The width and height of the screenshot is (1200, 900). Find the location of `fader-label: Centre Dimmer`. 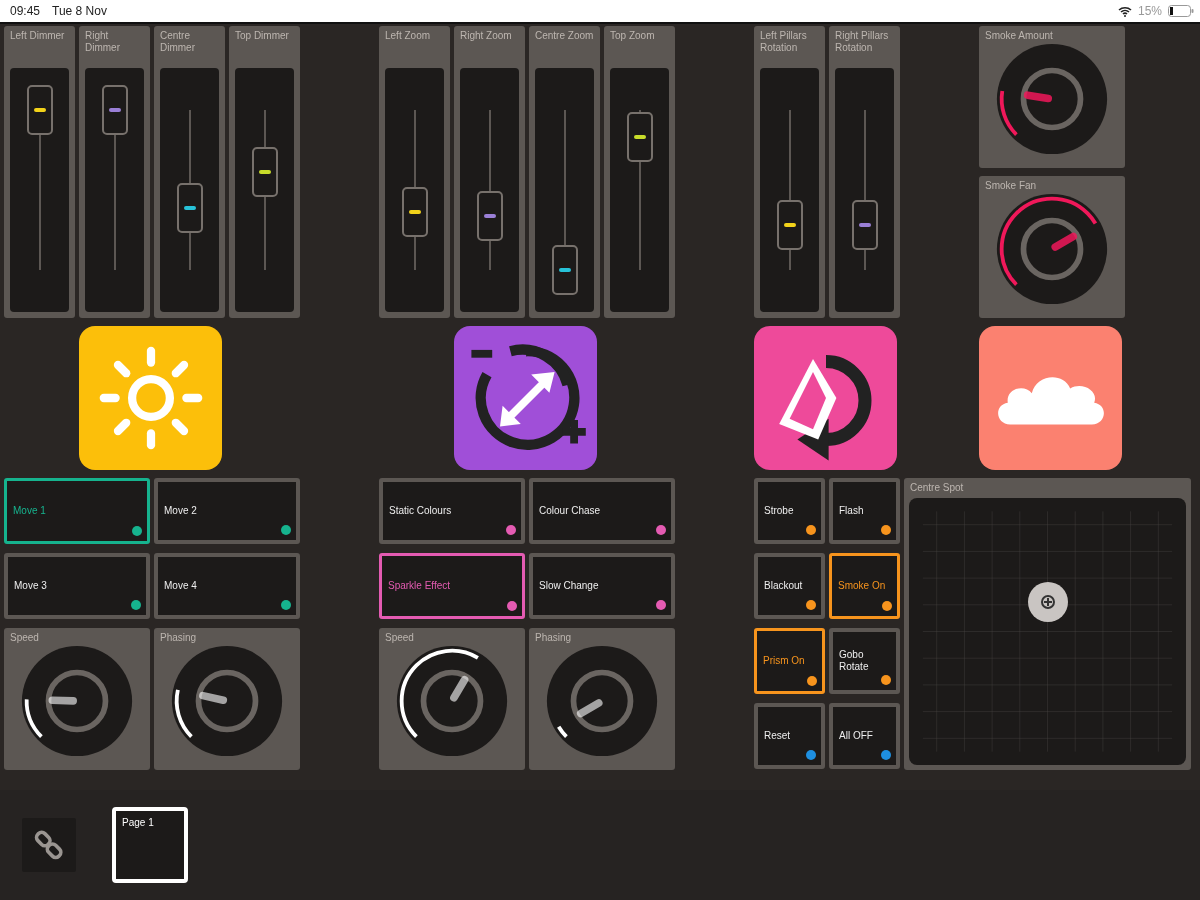

fader-label: Centre Dimmer is located at coordinates (177, 42).